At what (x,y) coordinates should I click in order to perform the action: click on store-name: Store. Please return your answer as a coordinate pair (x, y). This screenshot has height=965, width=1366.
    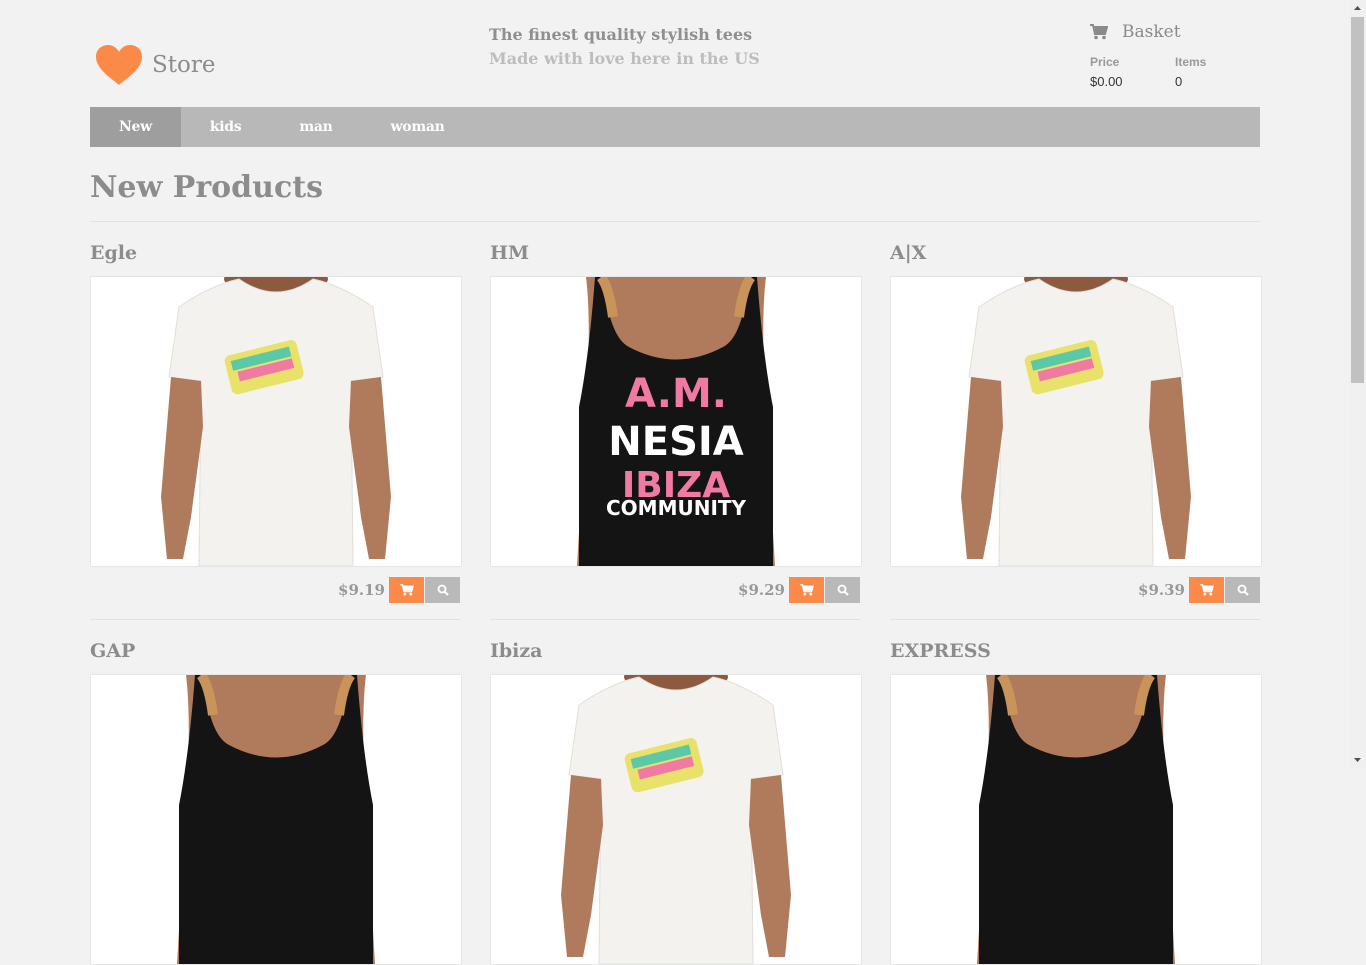
    Looking at the image, I should click on (183, 65).